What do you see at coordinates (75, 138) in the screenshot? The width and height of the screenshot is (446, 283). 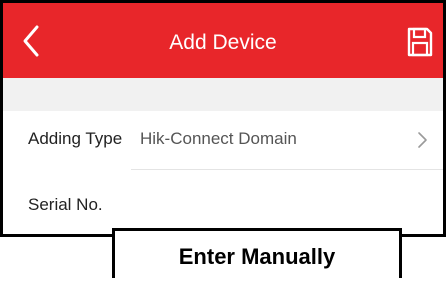 I see `adding-type-label: Adding Type` at bounding box center [75, 138].